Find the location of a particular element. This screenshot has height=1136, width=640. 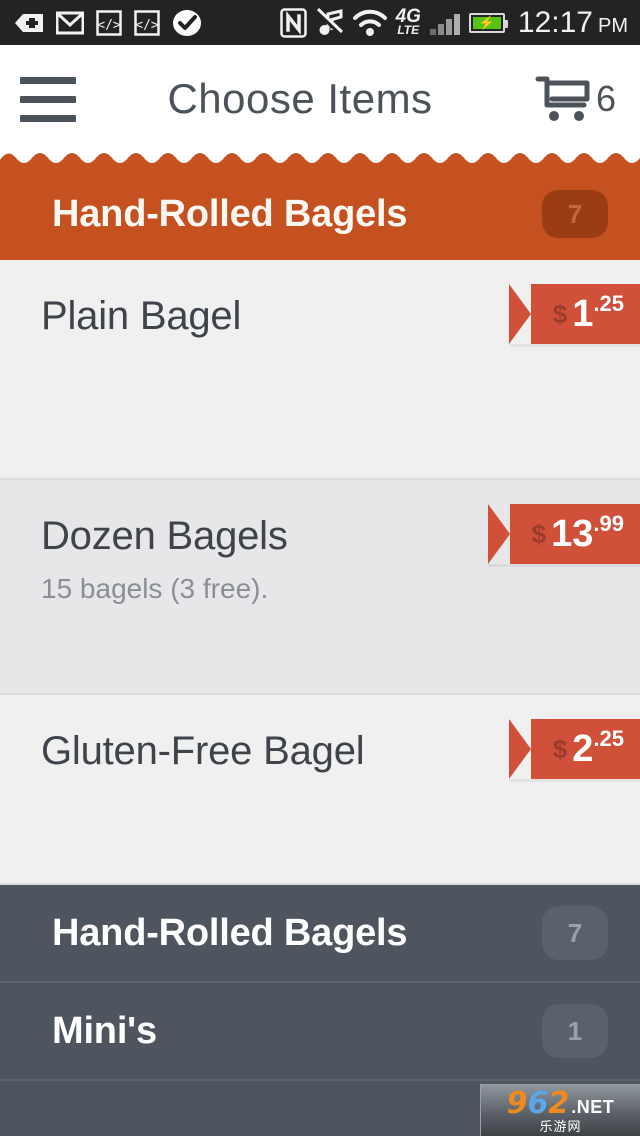

skype-check-icon is located at coordinates (187, 22).